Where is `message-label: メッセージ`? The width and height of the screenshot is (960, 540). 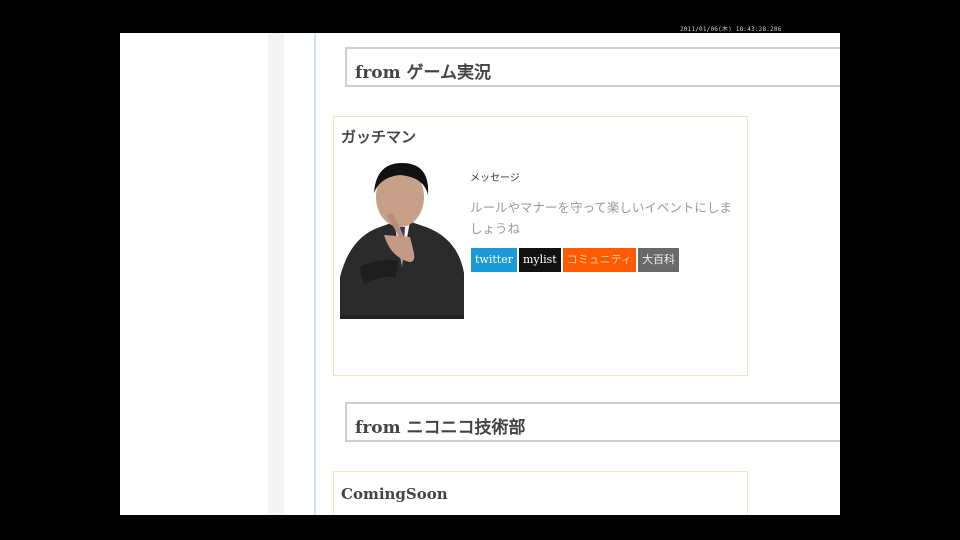
message-label: メッセージ is located at coordinates (495, 178).